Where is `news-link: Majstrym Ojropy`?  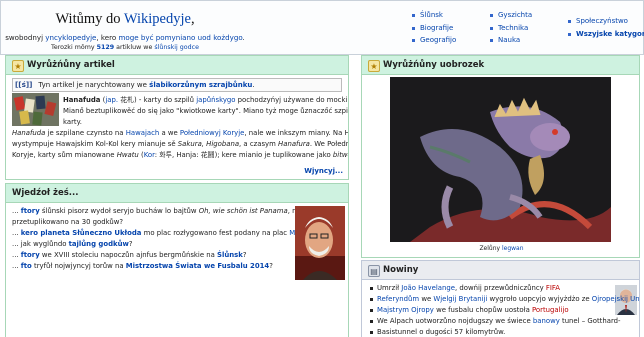 news-link: Majstrym Ojropy is located at coordinates (405, 310).